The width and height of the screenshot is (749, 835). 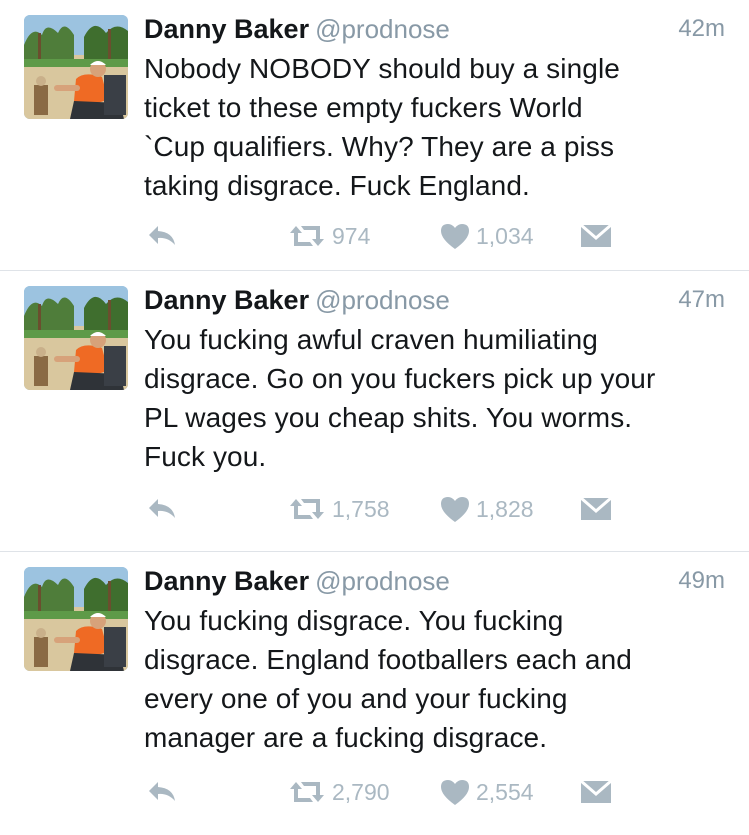 What do you see at coordinates (505, 235) in the screenshot?
I see `like-count: 1,034` at bounding box center [505, 235].